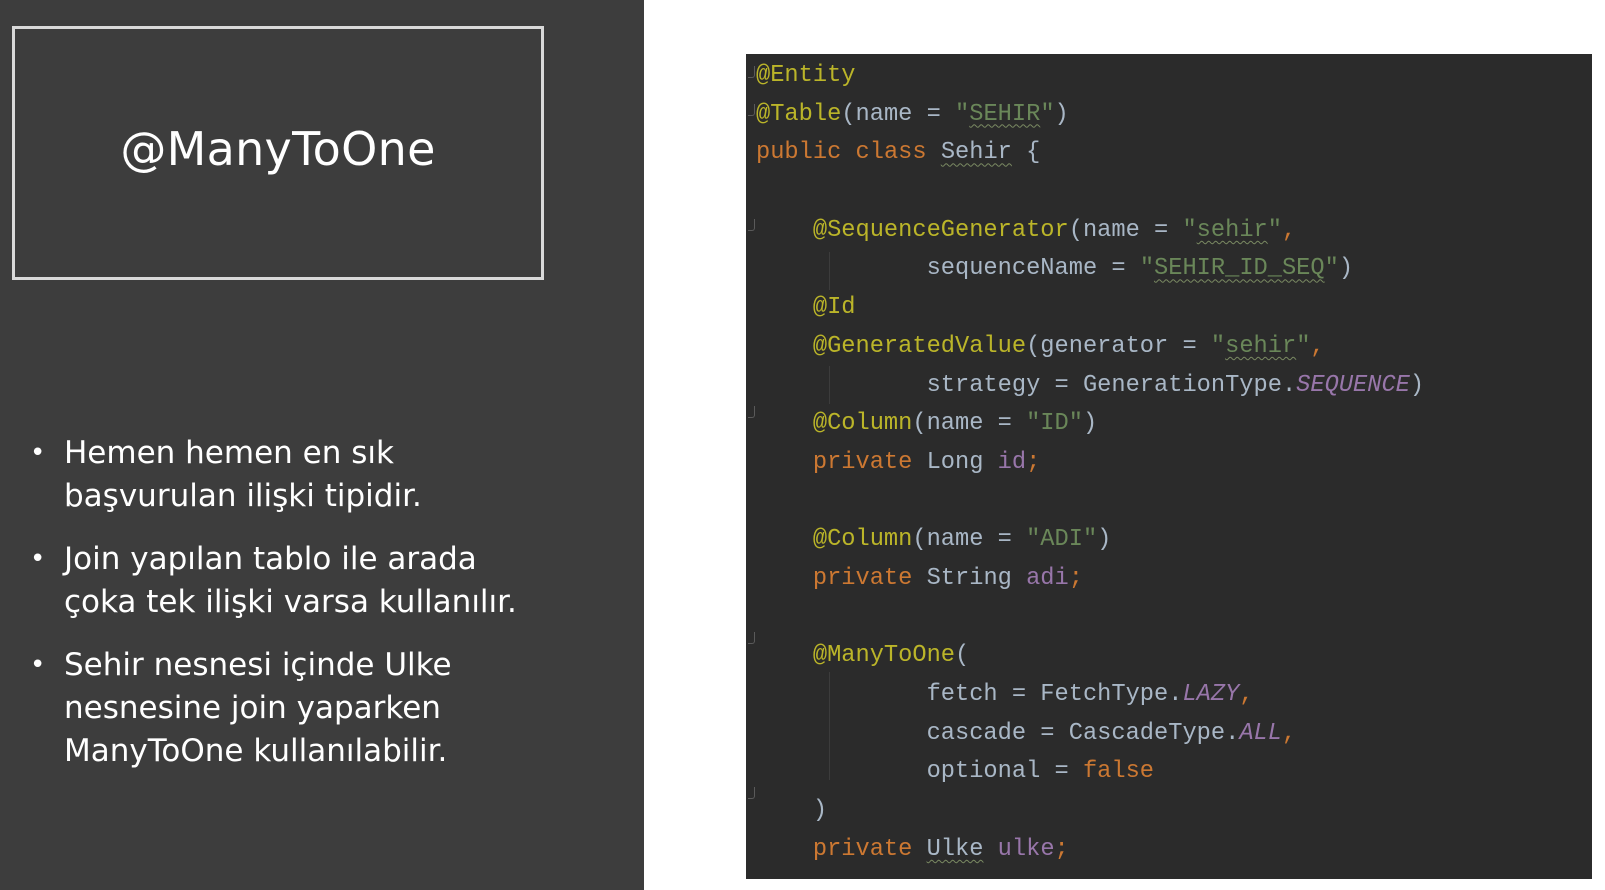  Describe the element at coordinates (884, 656) in the screenshot. I see `code-token: @ManyToOne` at that location.